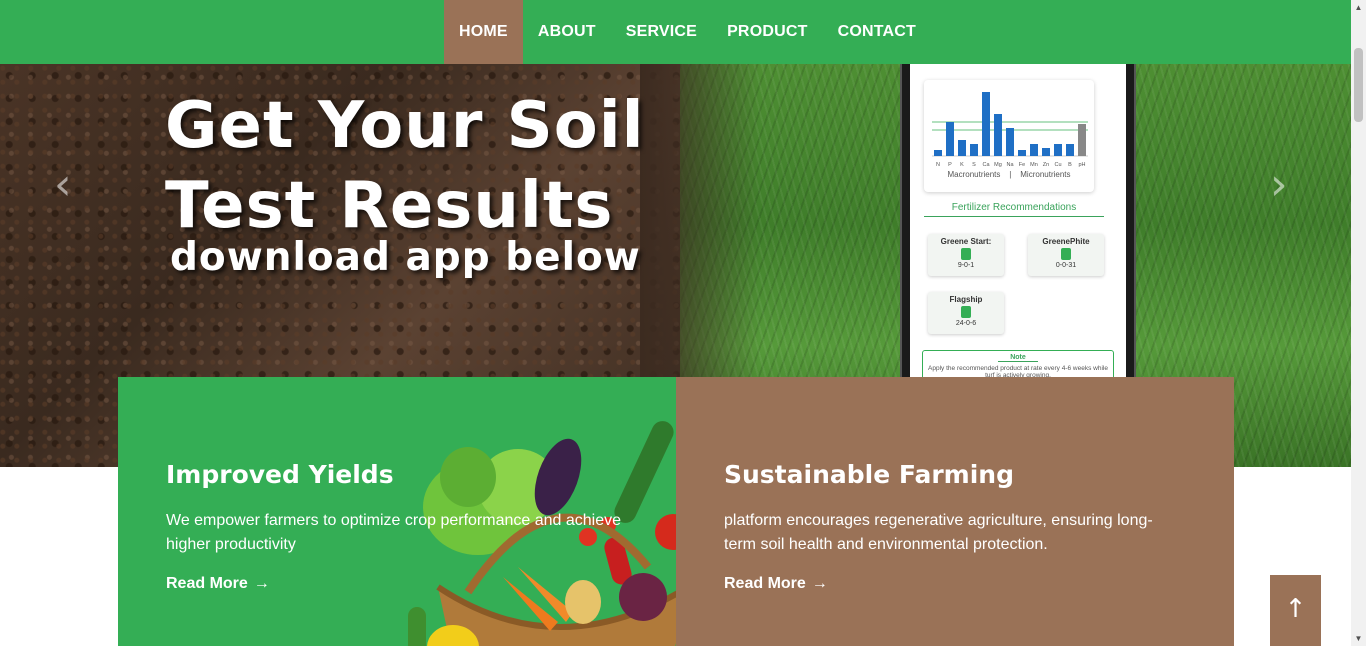 The width and height of the screenshot is (1366, 646). Describe the element at coordinates (1057, 165) in the screenshot. I see `chart-tick-label: Cu` at that location.